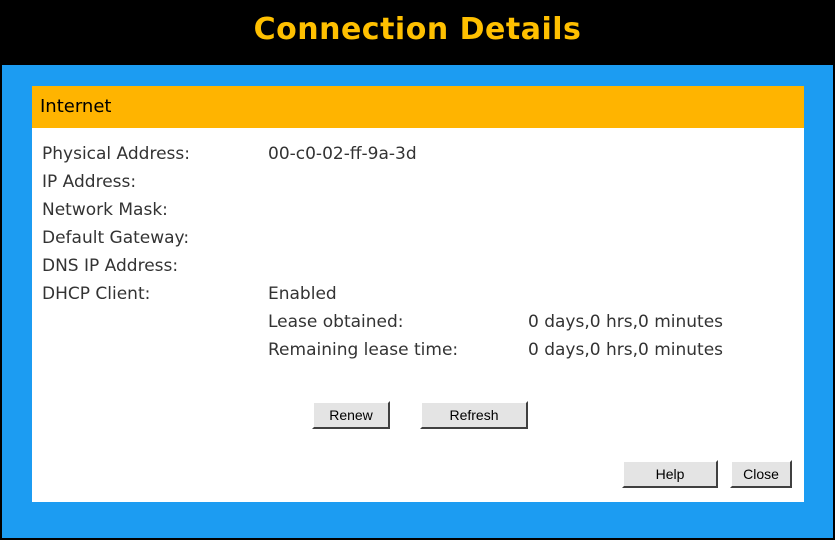 The image size is (835, 540). I want to click on section-title: Internet, so click(76, 106).